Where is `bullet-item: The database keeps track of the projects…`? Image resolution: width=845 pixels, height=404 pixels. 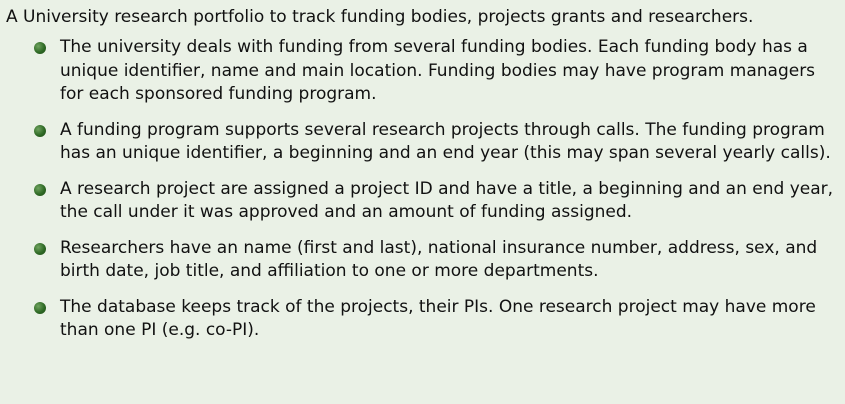
bullet-item: The database keeps track of the projects… is located at coordinates (438, 319).